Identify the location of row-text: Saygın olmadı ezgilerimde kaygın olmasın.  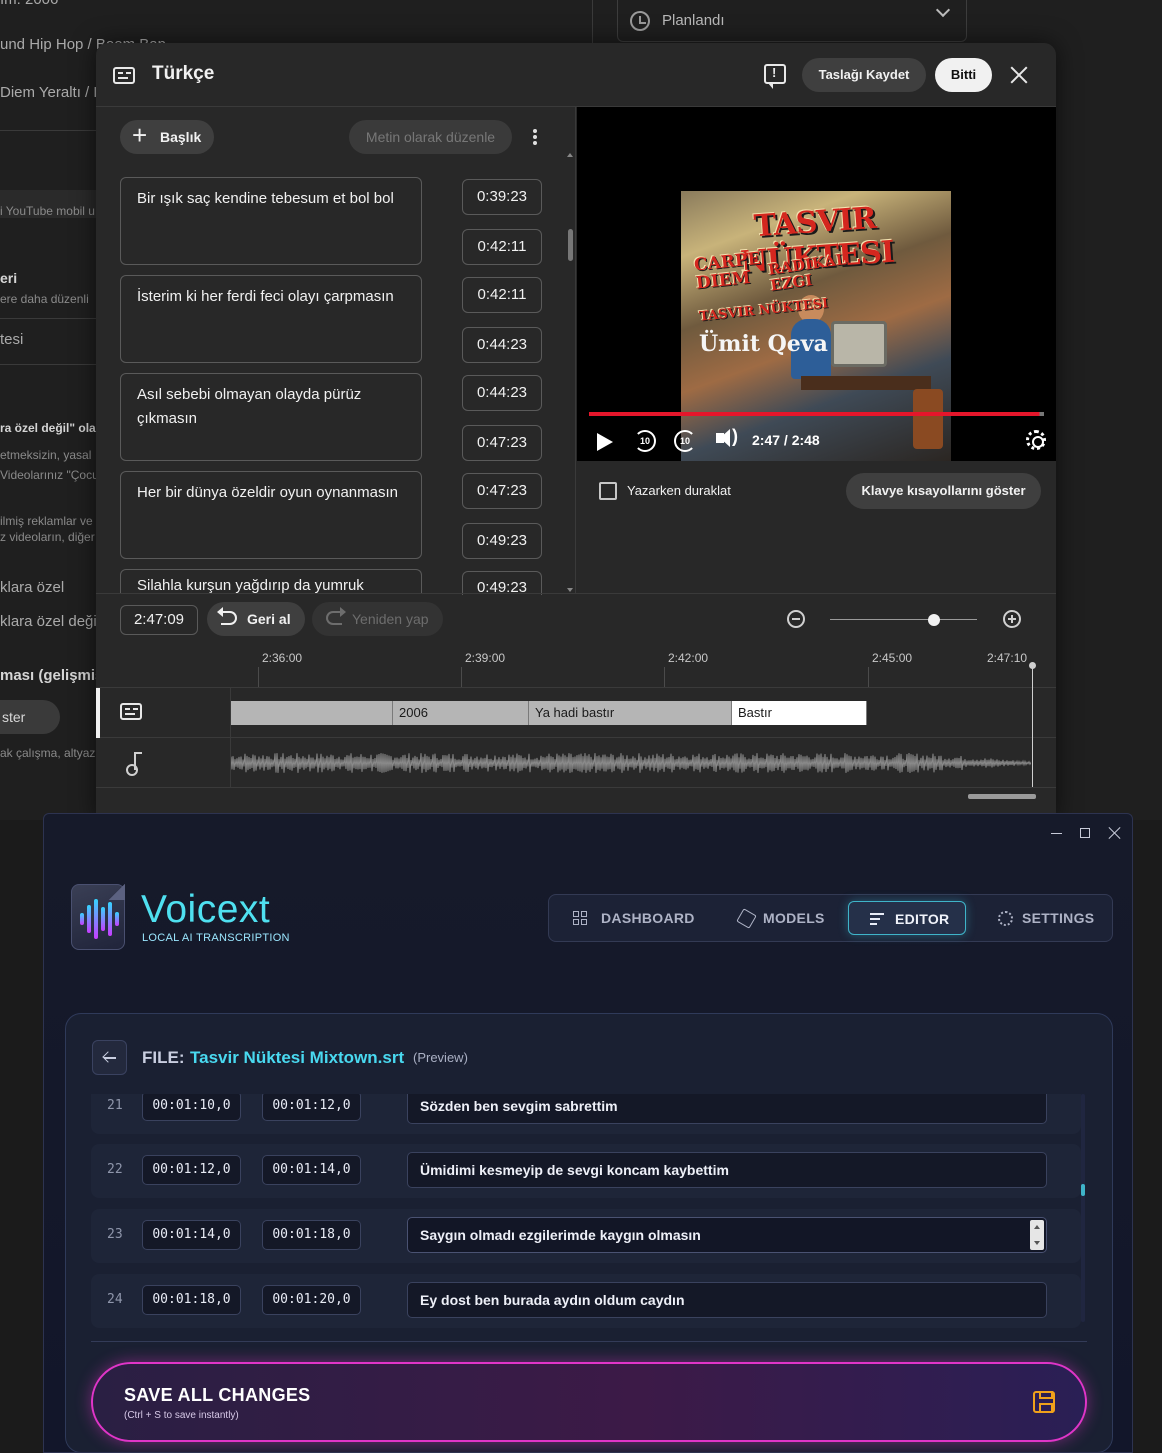
(560, 1235).